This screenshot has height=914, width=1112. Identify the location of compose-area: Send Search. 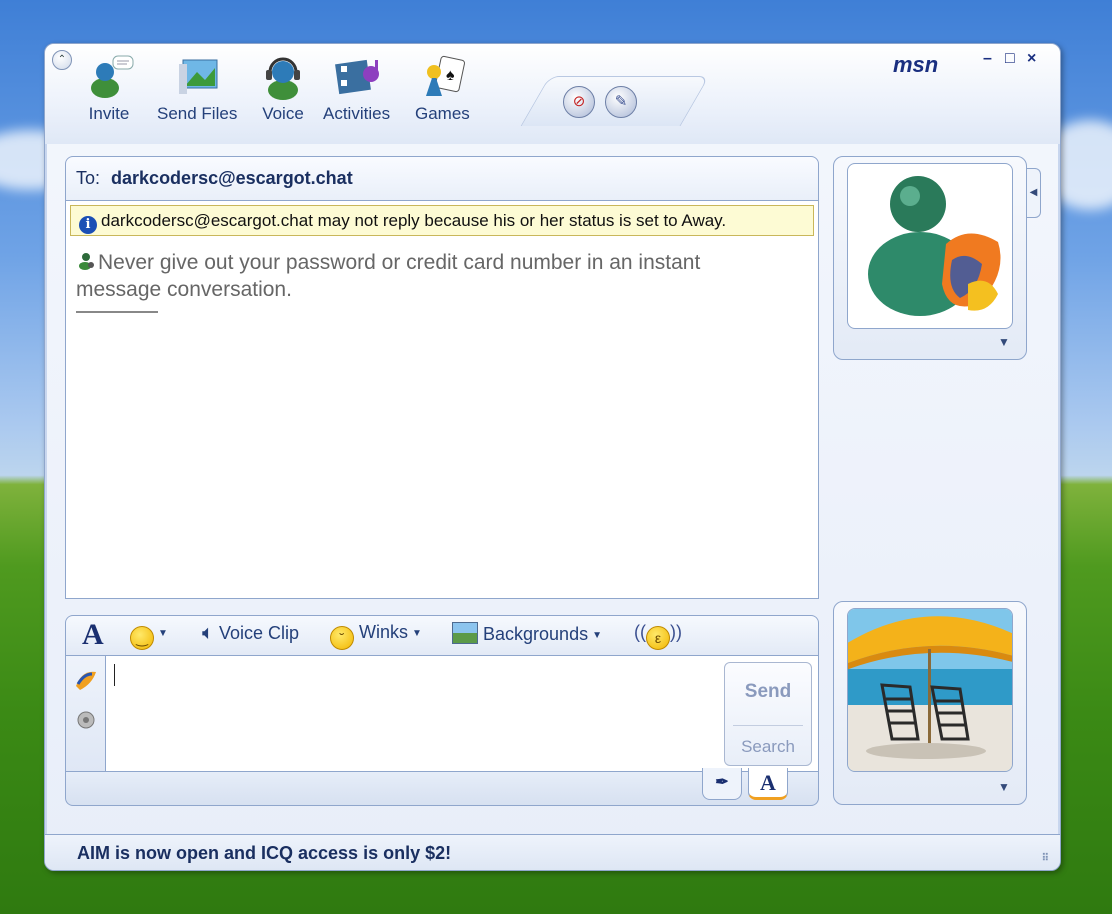
(442, 713).